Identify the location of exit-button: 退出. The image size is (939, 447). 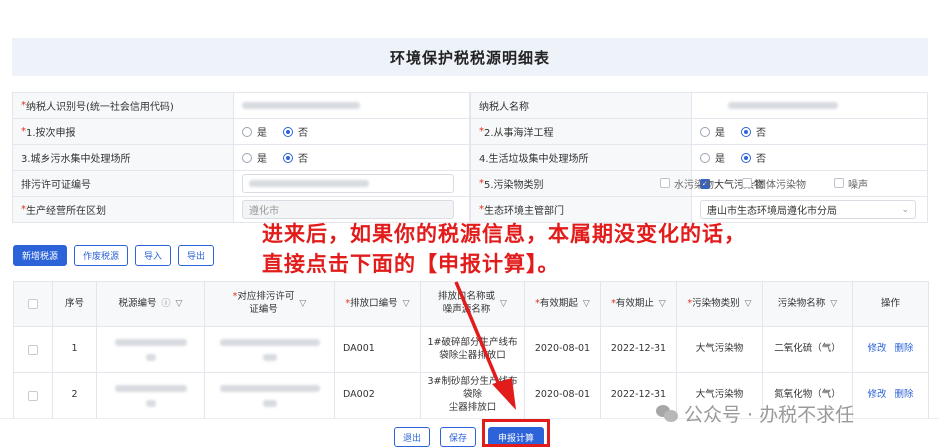
(412, 437).